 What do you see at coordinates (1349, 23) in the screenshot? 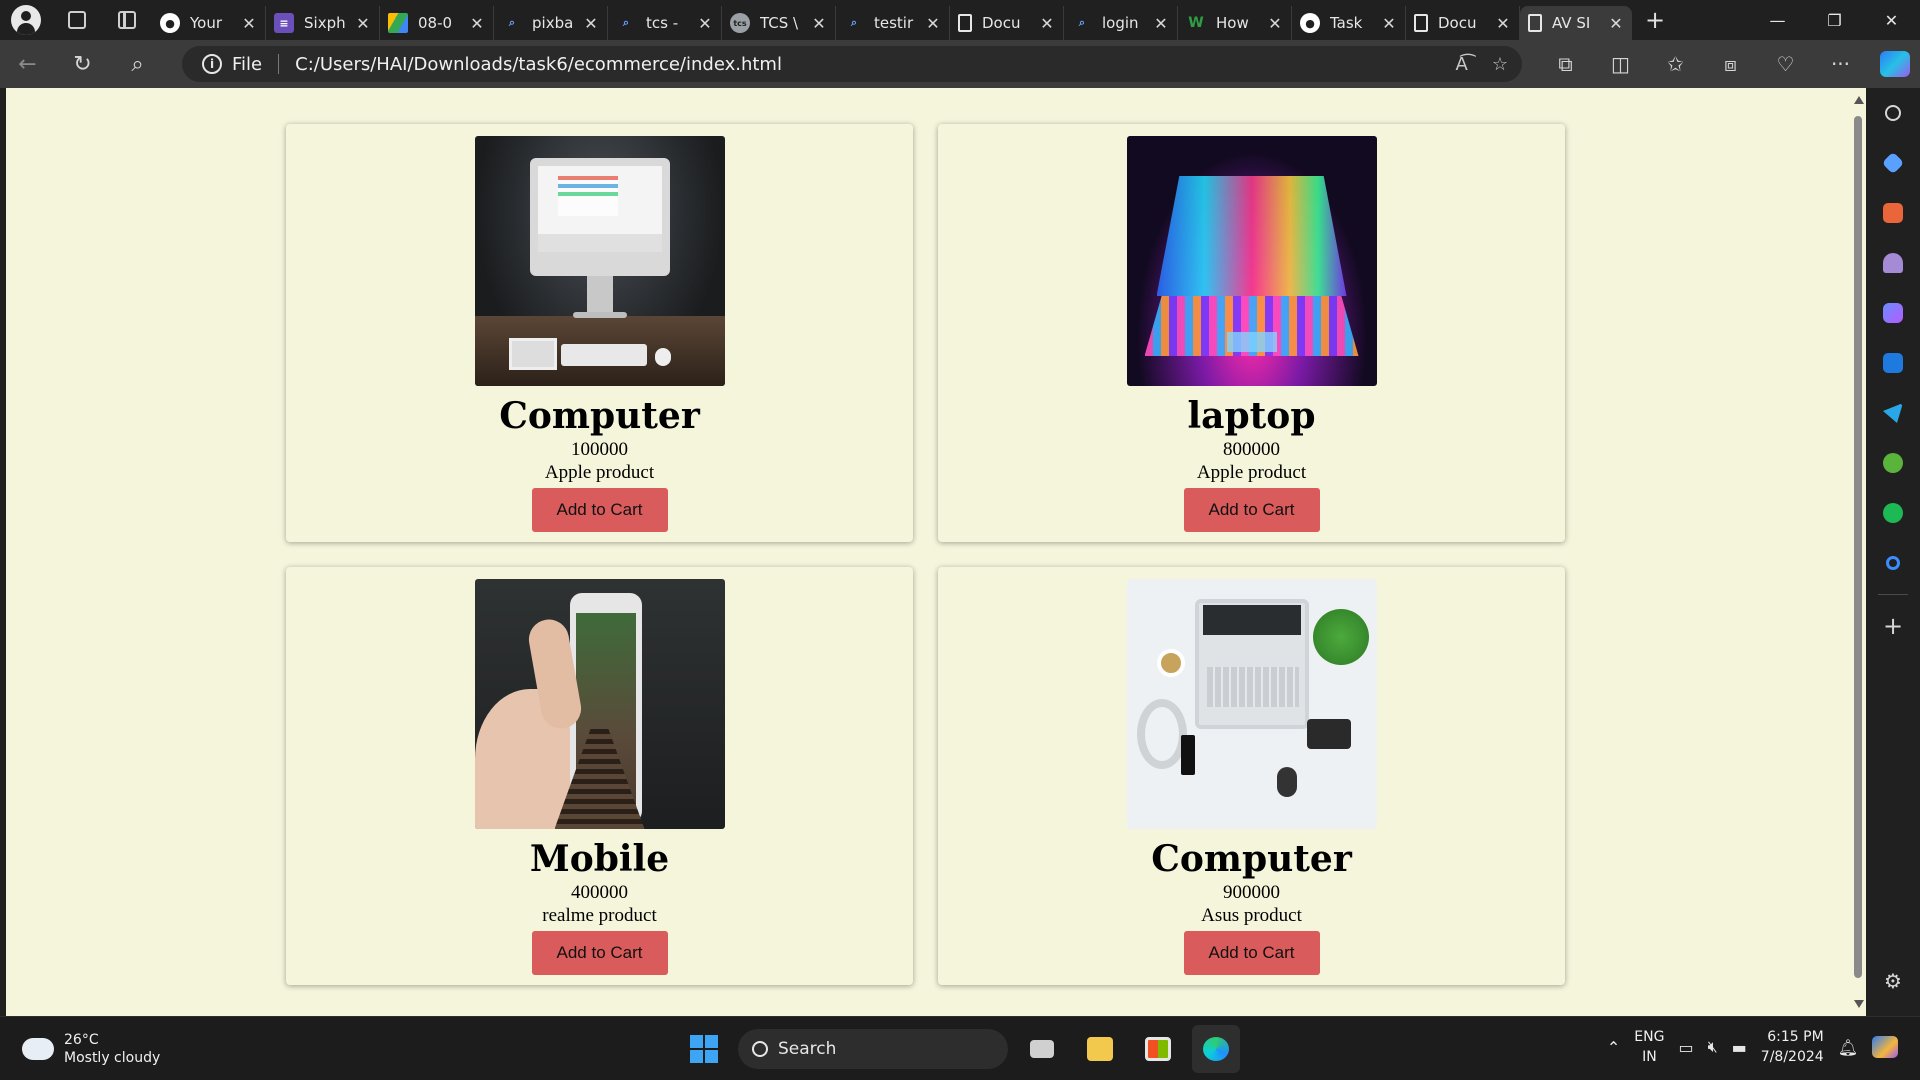
I see `tab-10: ● Task ✕` at bounding box center [1349, 23].